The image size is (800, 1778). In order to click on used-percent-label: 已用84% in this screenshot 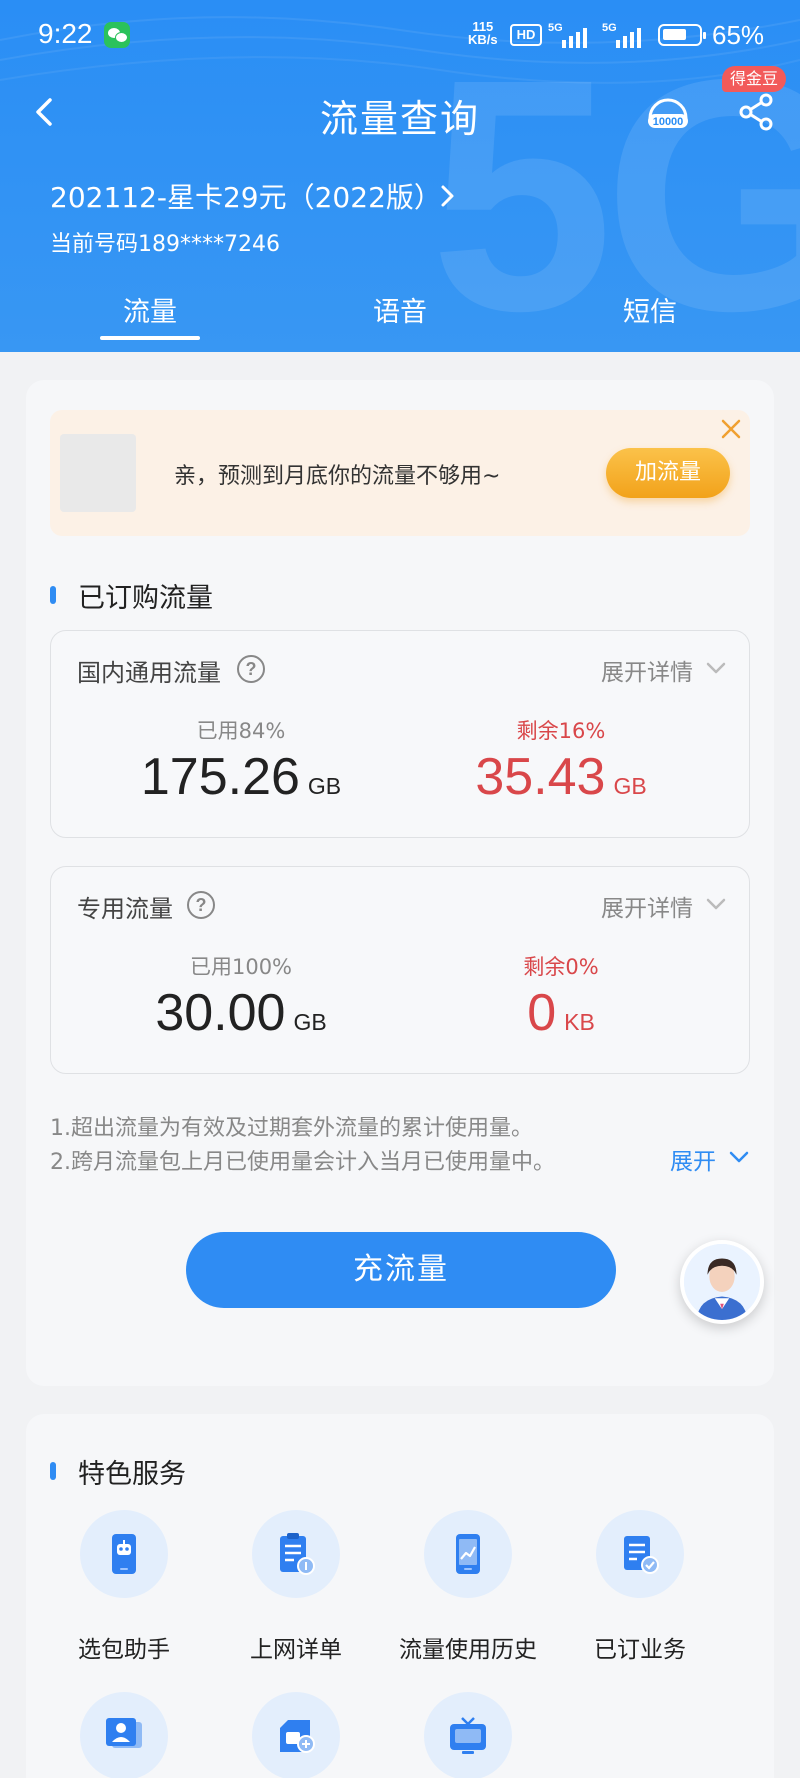, I will do `click(241, 731)`.